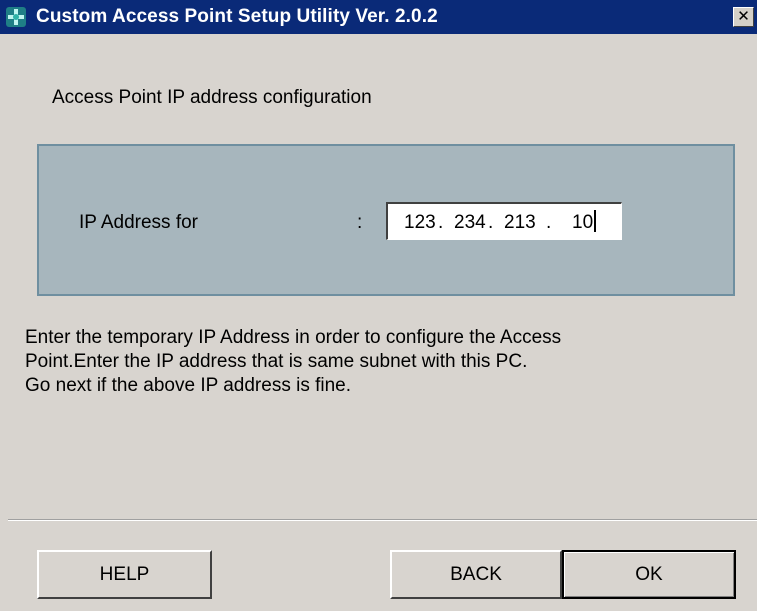 Image resolution: width=757 pixels, height=611 pixels. Describe the element at coordinates (470, 223) in the screenshot. I see `ip-octet-2: 234` at that location.